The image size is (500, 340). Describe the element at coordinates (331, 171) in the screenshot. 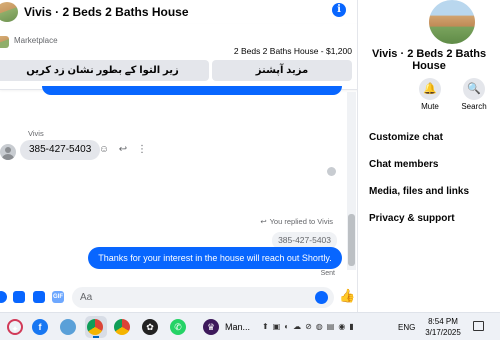

I see `seen-avatar` at that location.